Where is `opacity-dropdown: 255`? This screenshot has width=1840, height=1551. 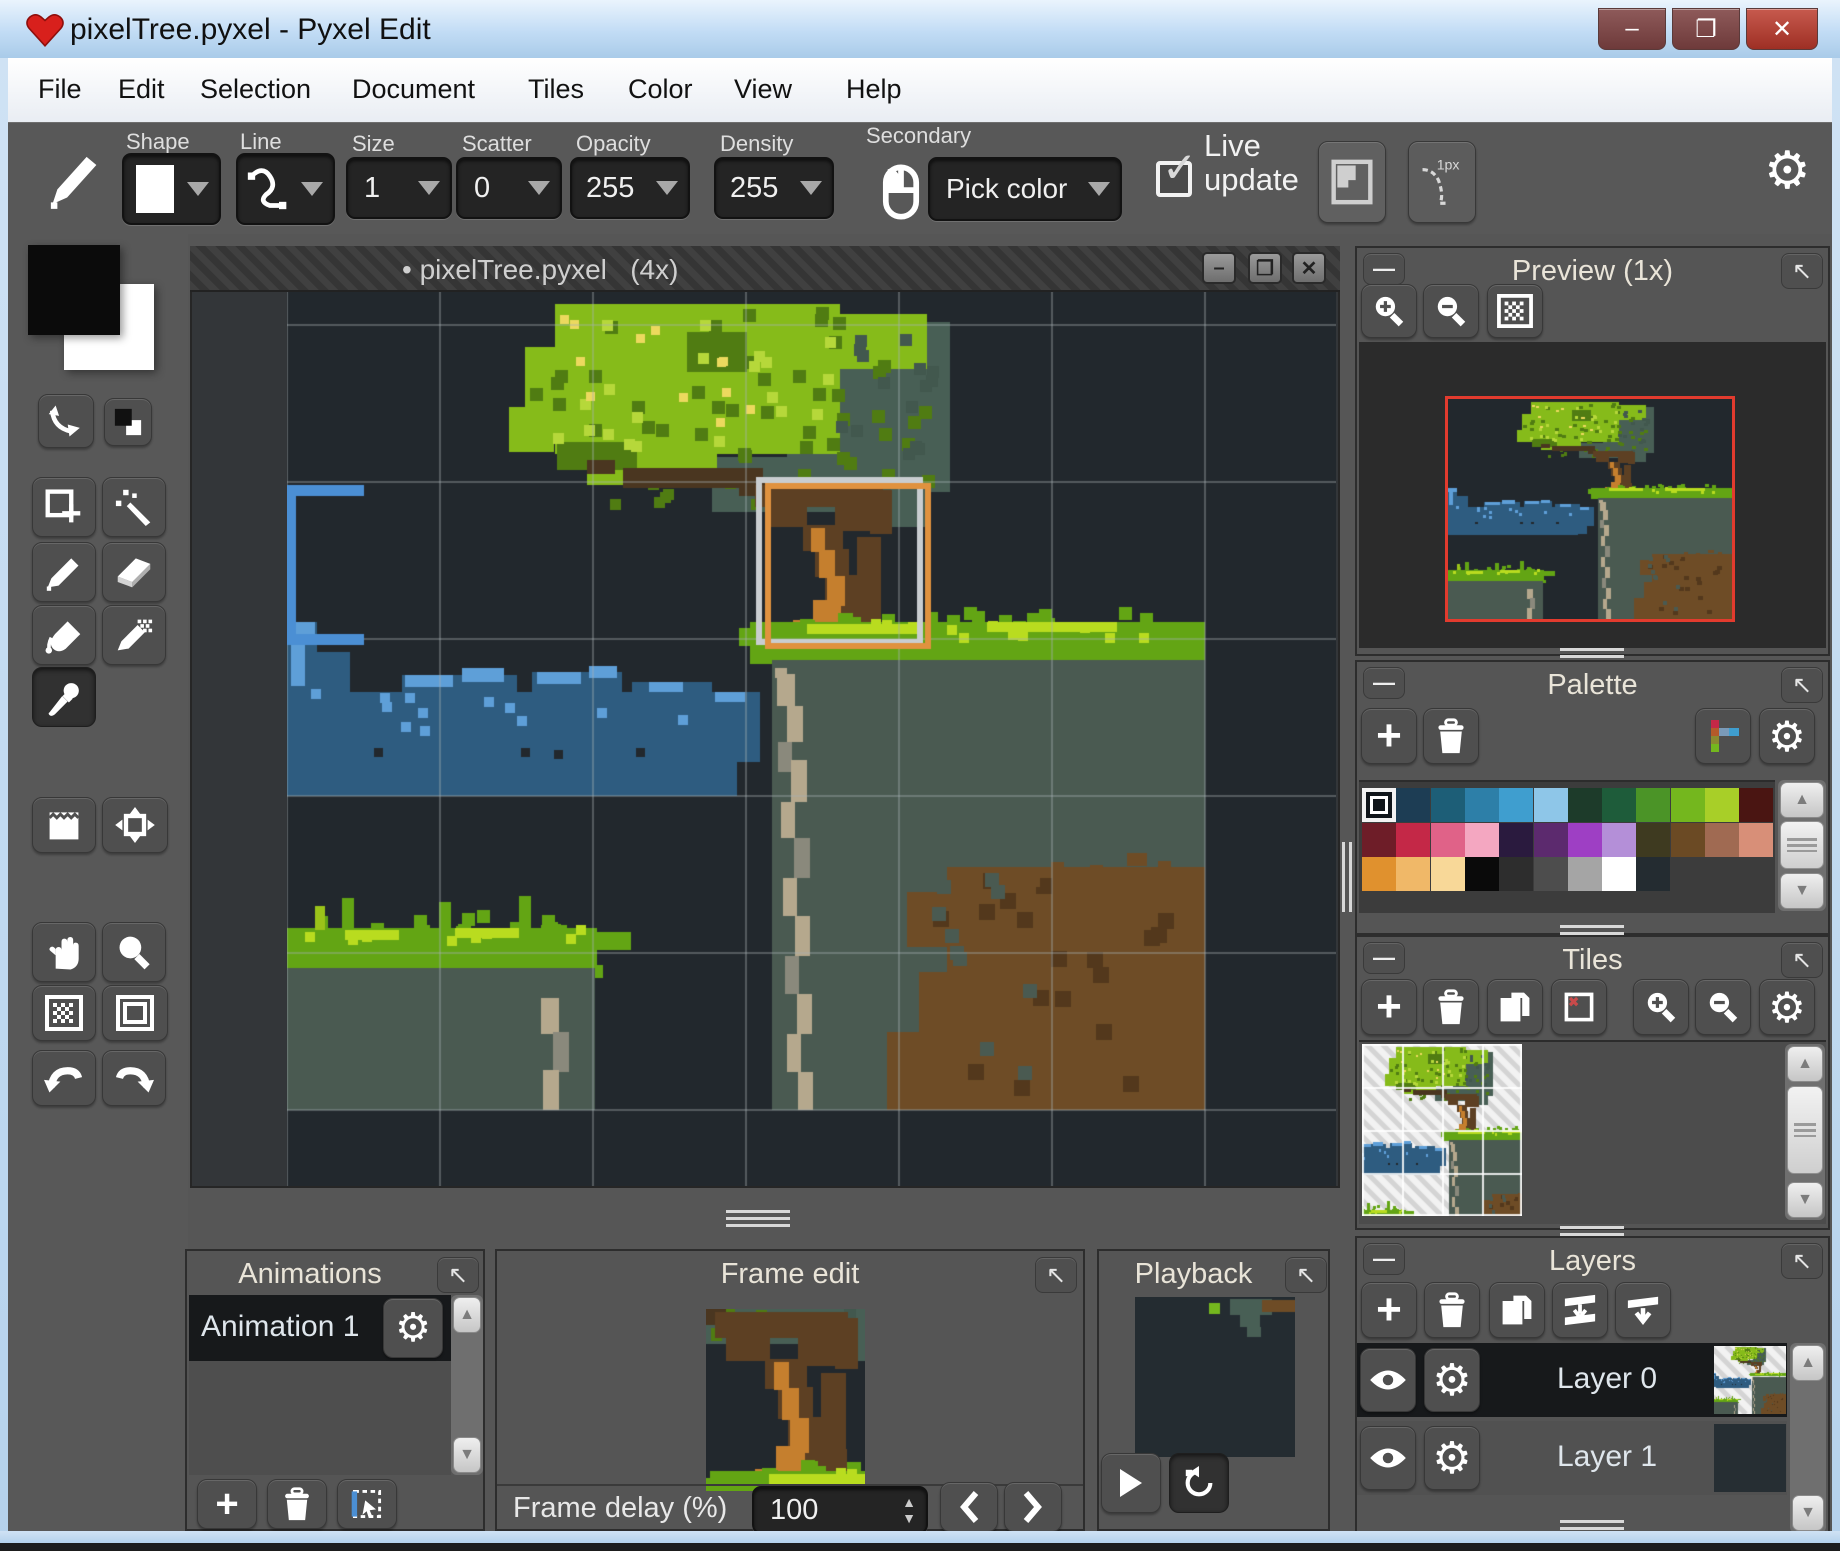
opacity-dropdown: 255 is located at coordinates (630, 188).